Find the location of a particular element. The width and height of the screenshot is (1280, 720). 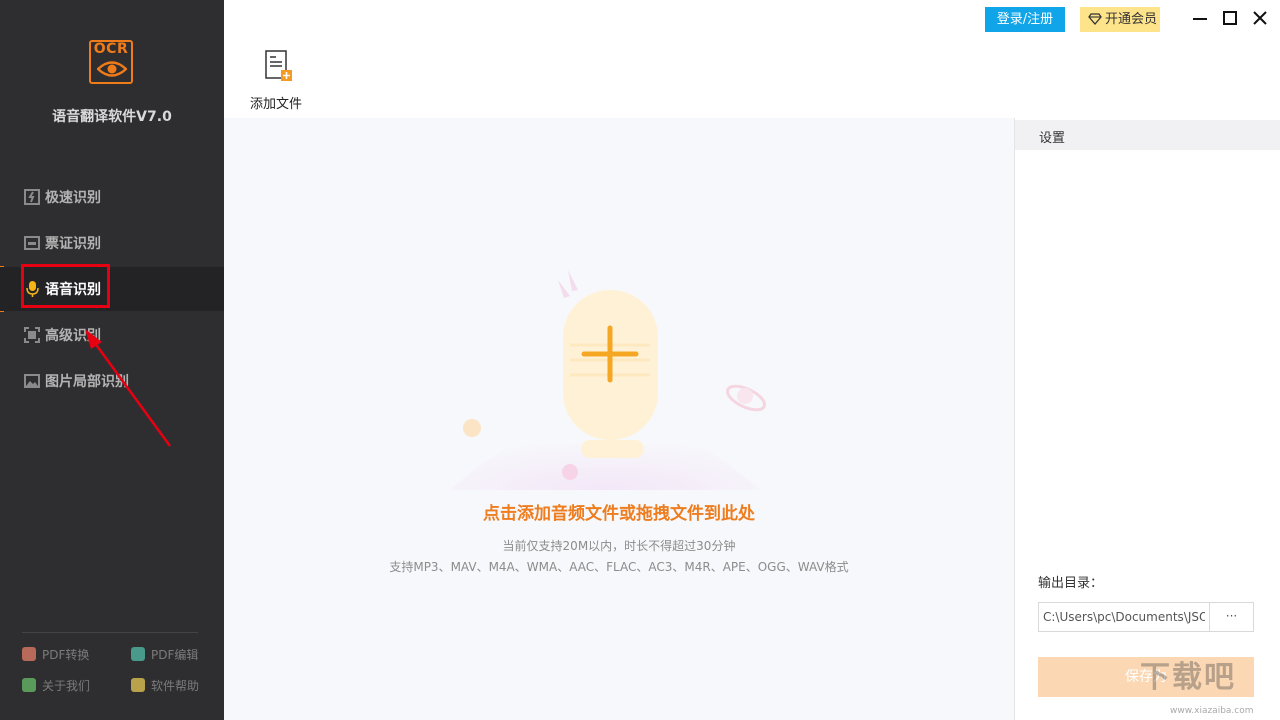

open-vip-button: 开通会员 is located at coordinates (1120, 19).